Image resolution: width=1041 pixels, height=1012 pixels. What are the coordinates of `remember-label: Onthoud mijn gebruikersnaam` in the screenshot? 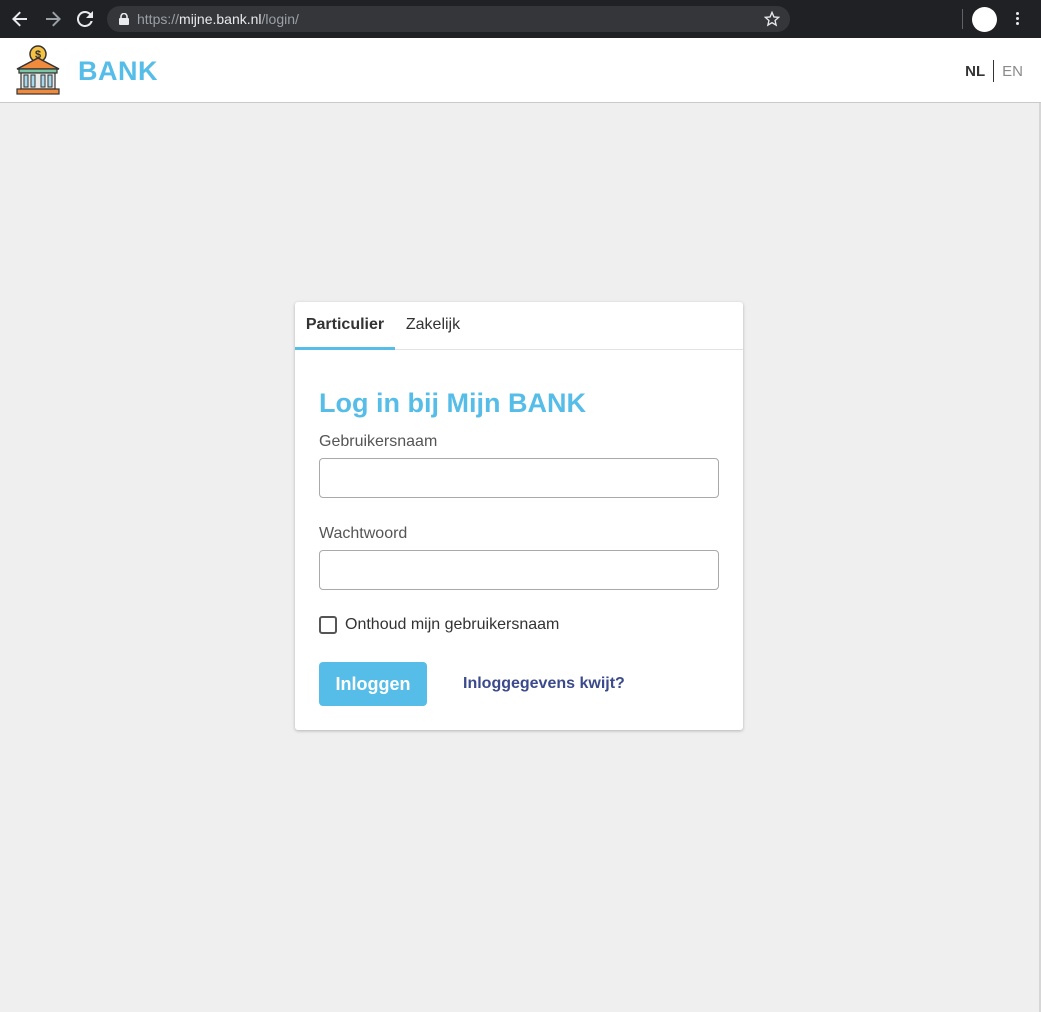 It's located at (452, 625).